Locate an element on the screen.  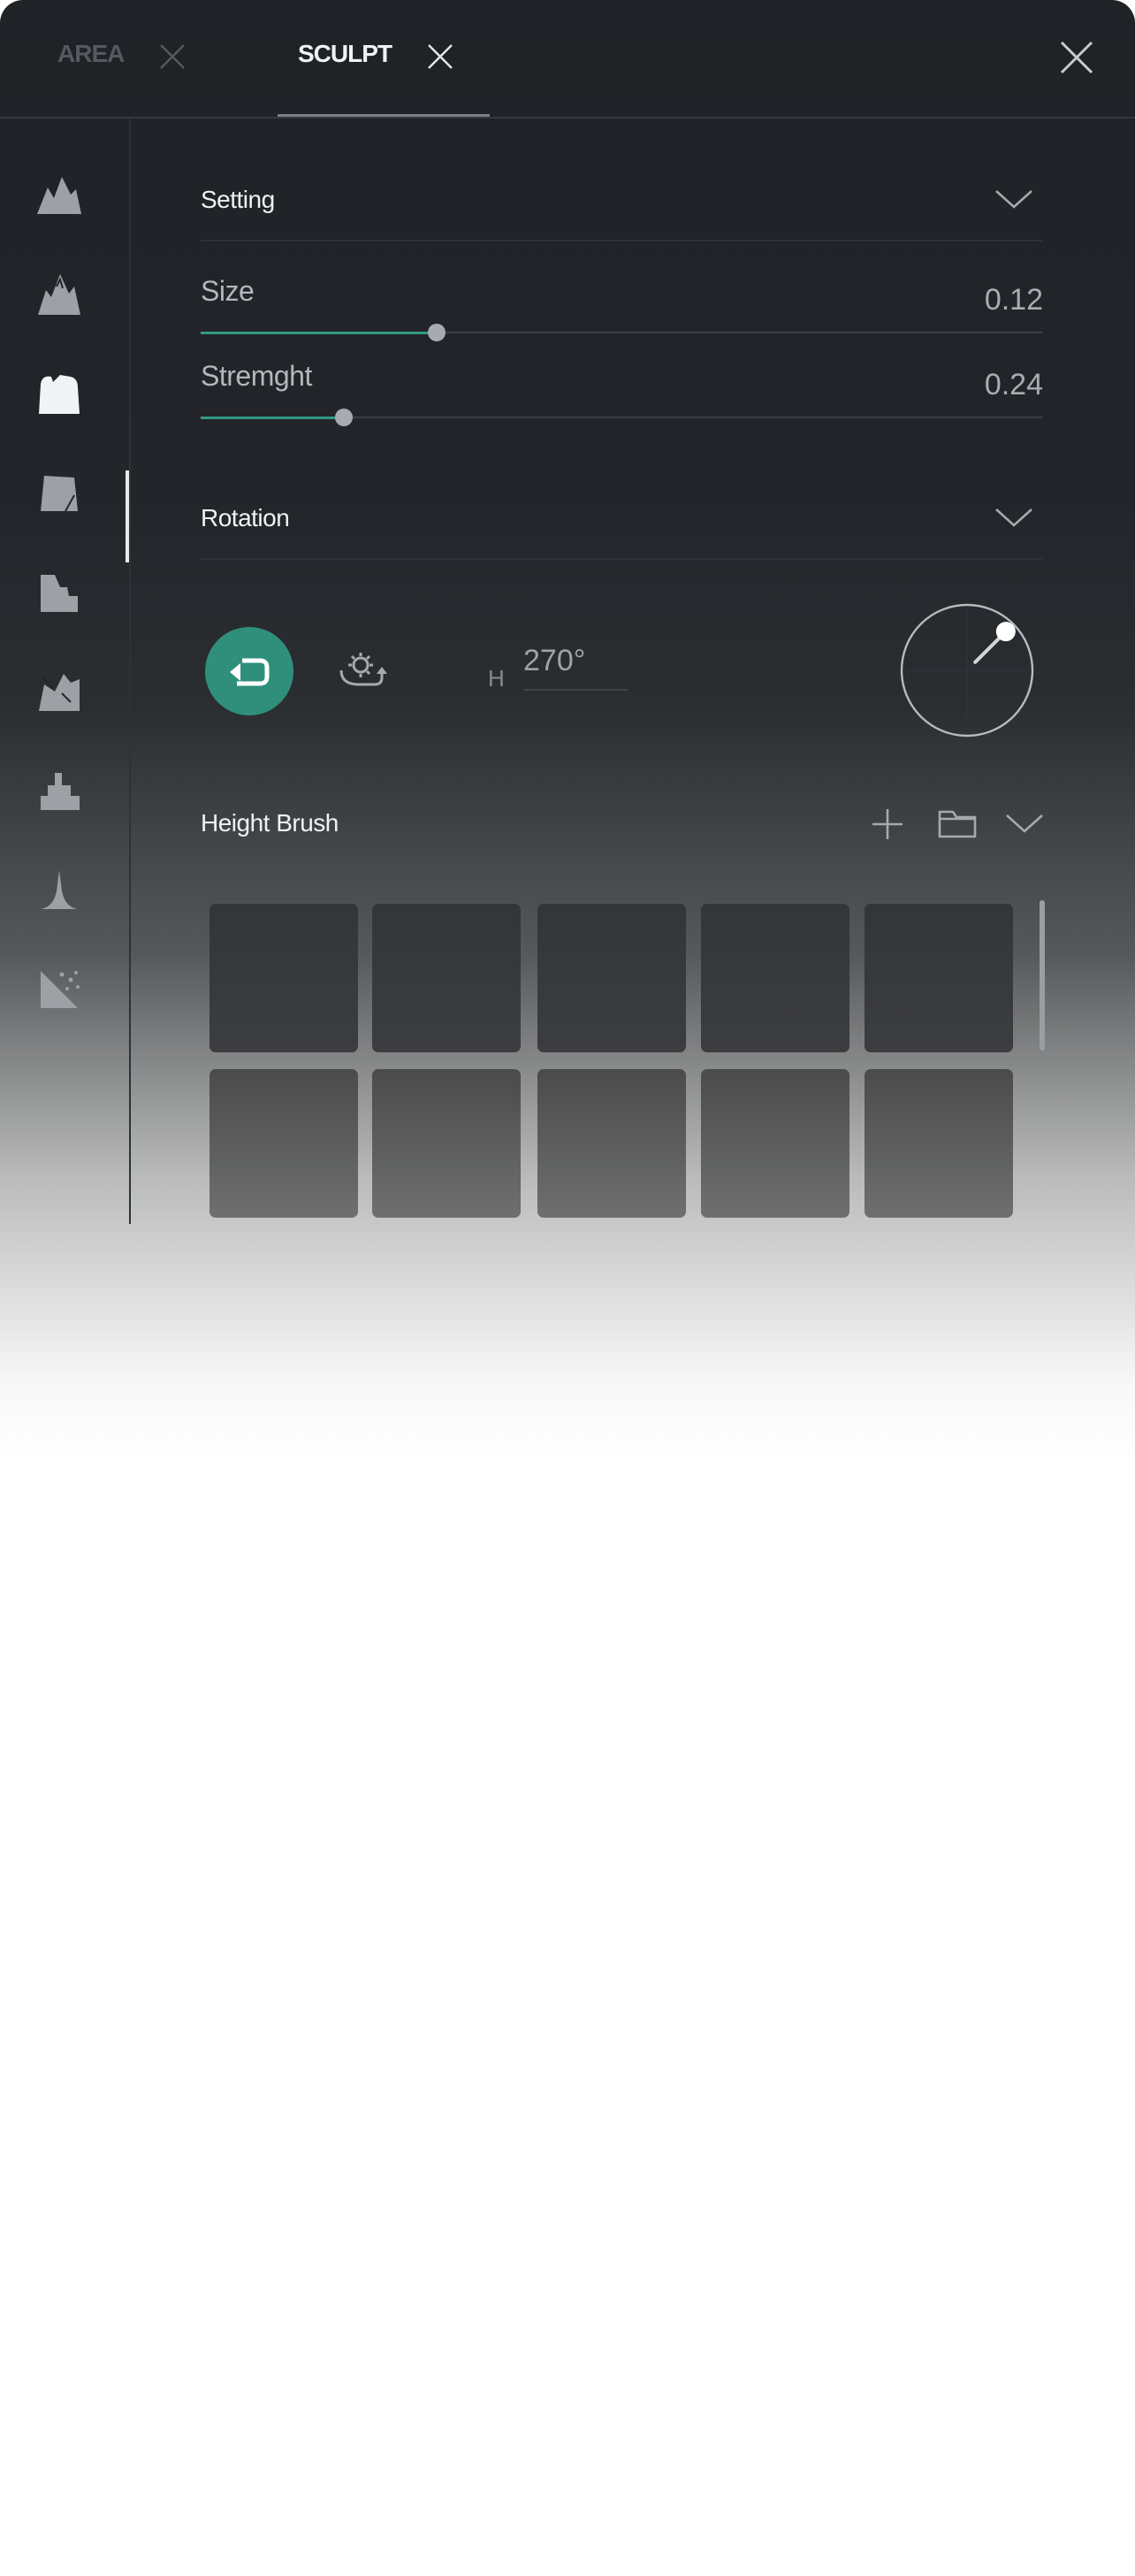
strength-label: Stremght is located at coordinates (256, 376).